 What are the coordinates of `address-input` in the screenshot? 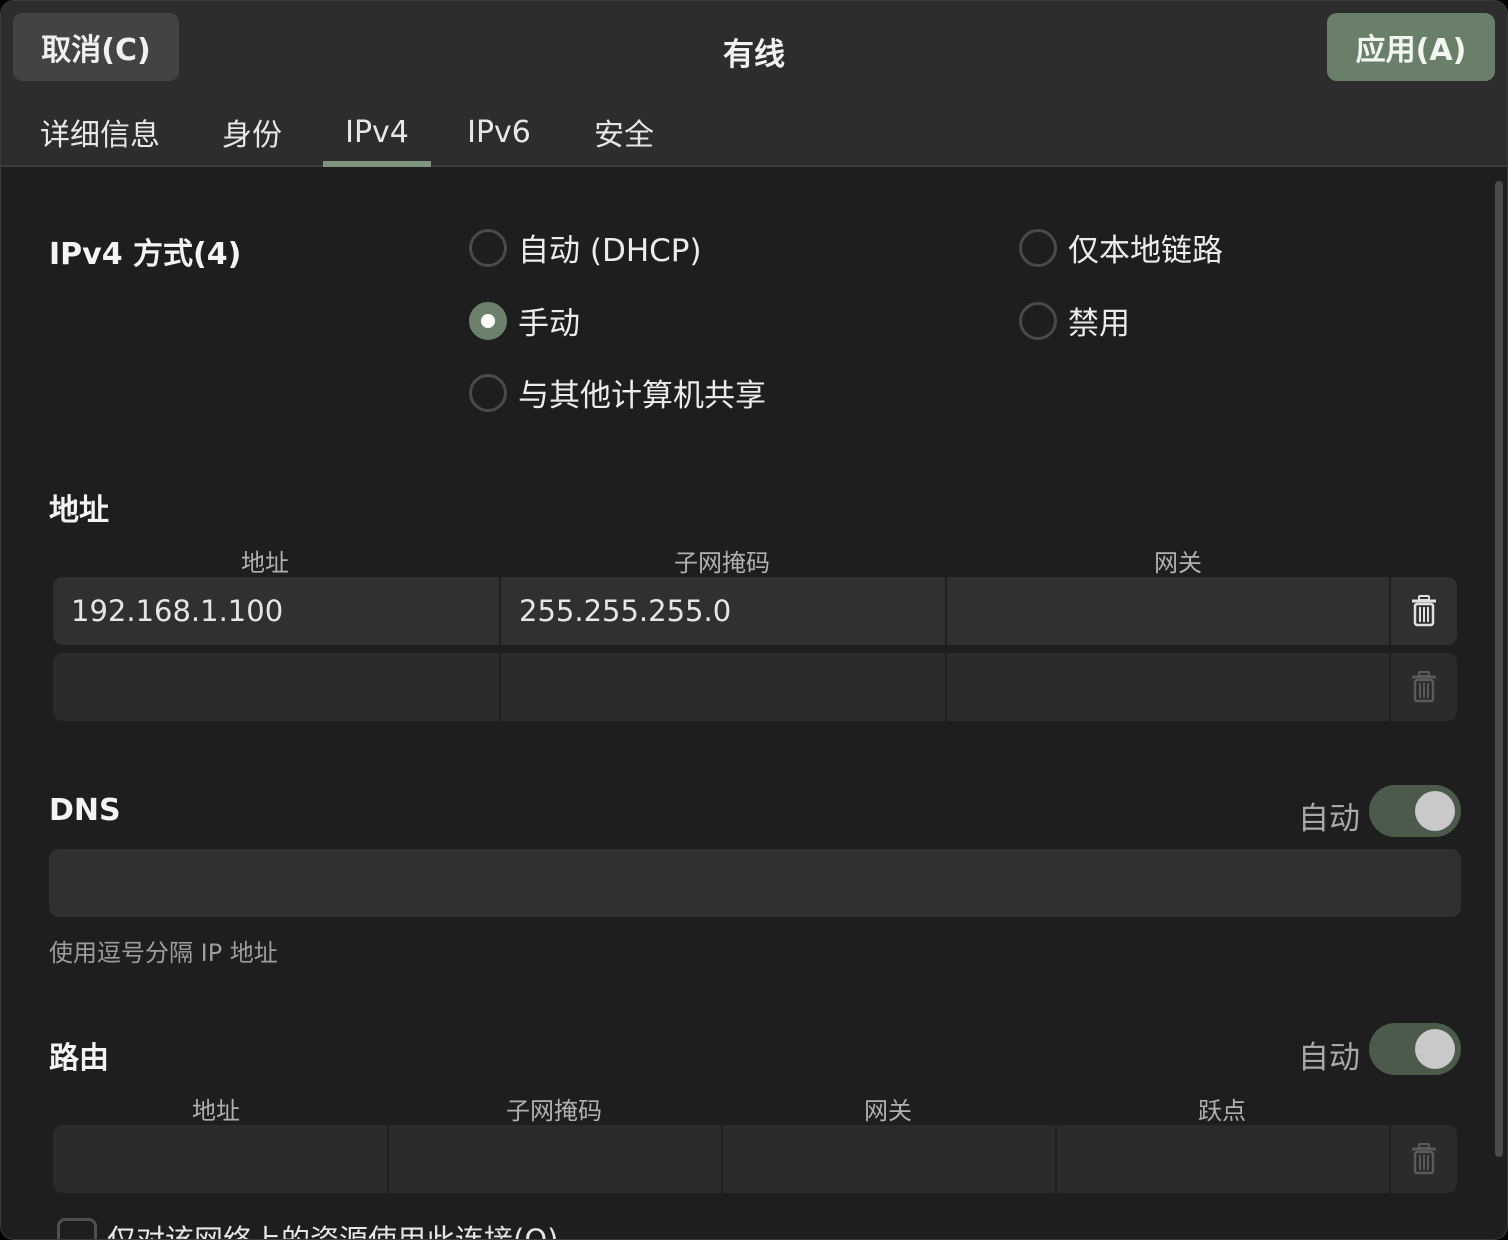 It's located at (277, 687).